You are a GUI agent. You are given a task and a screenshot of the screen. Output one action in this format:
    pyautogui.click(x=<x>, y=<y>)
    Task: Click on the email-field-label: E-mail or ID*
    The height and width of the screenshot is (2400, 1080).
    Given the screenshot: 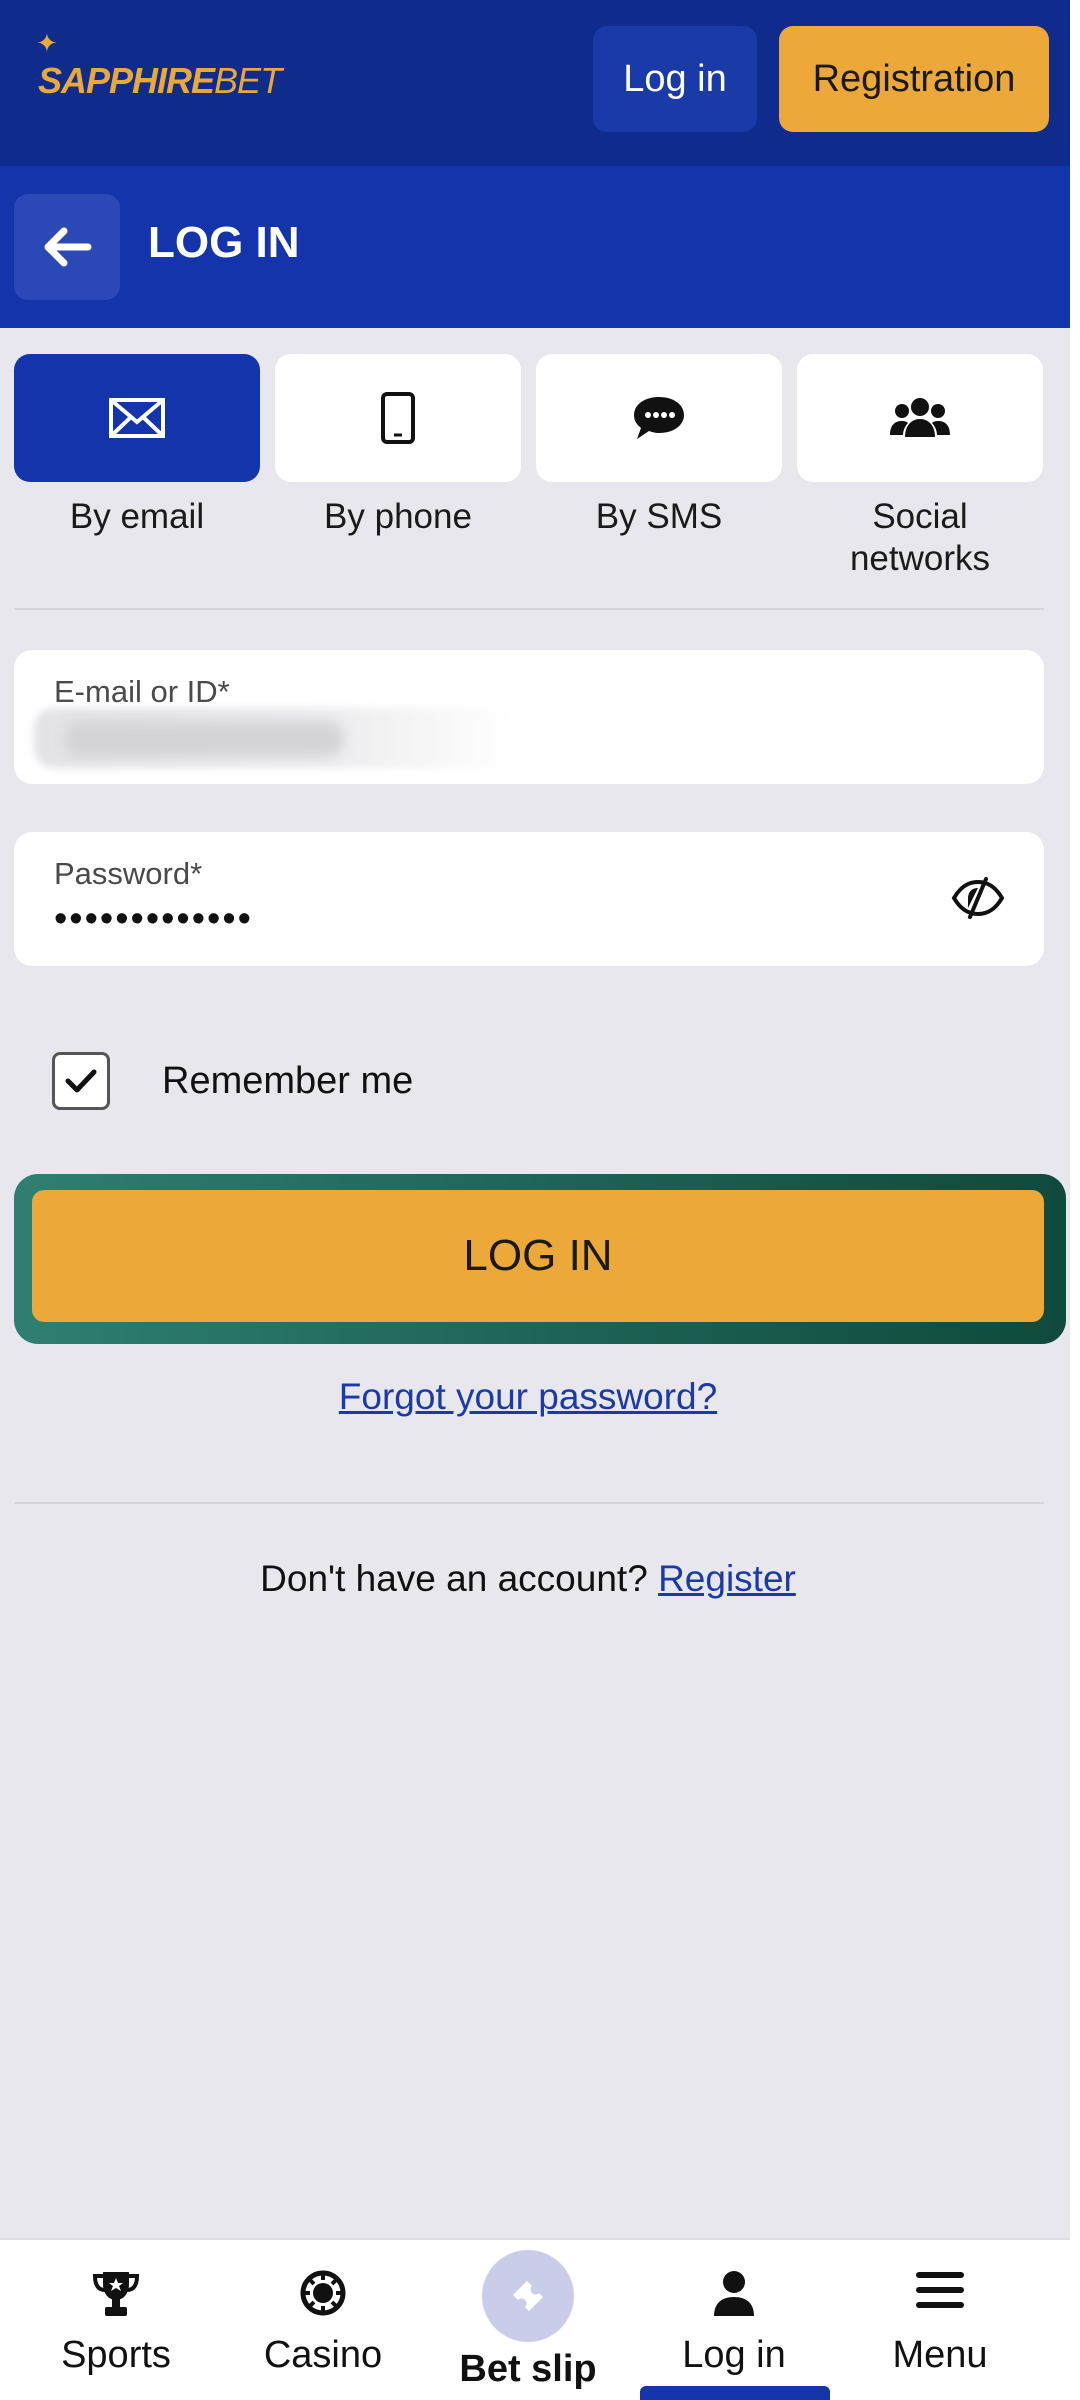 What is the action you would take?
    pyautogui.click(x=142, y=691)
    